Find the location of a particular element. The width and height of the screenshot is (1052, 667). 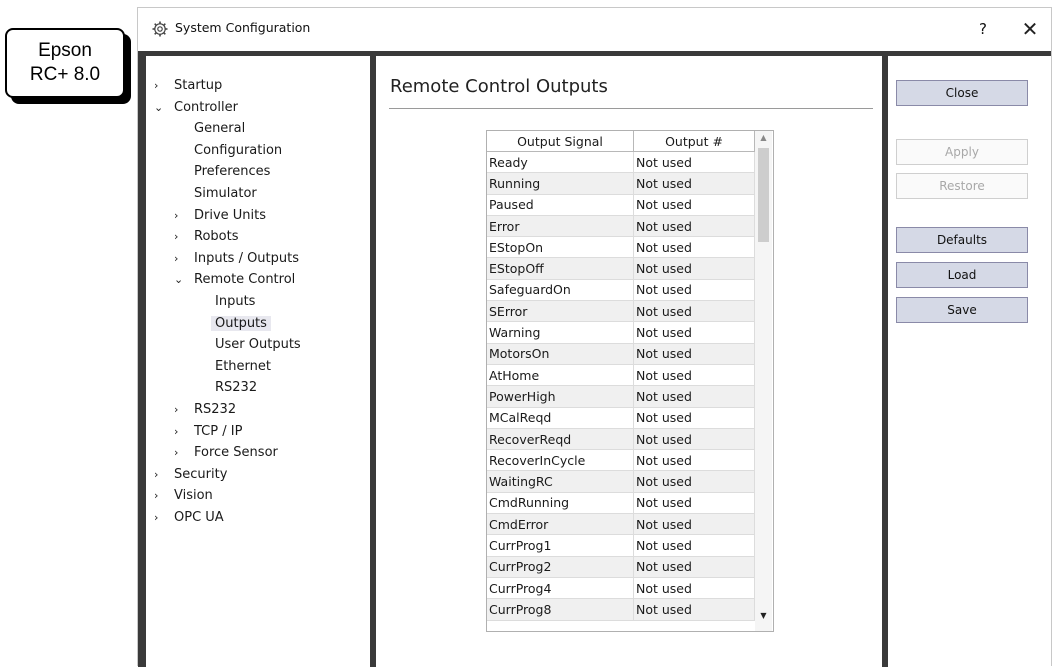

table-row: CurrProg4 Not used is located at coordinates (621, 588).